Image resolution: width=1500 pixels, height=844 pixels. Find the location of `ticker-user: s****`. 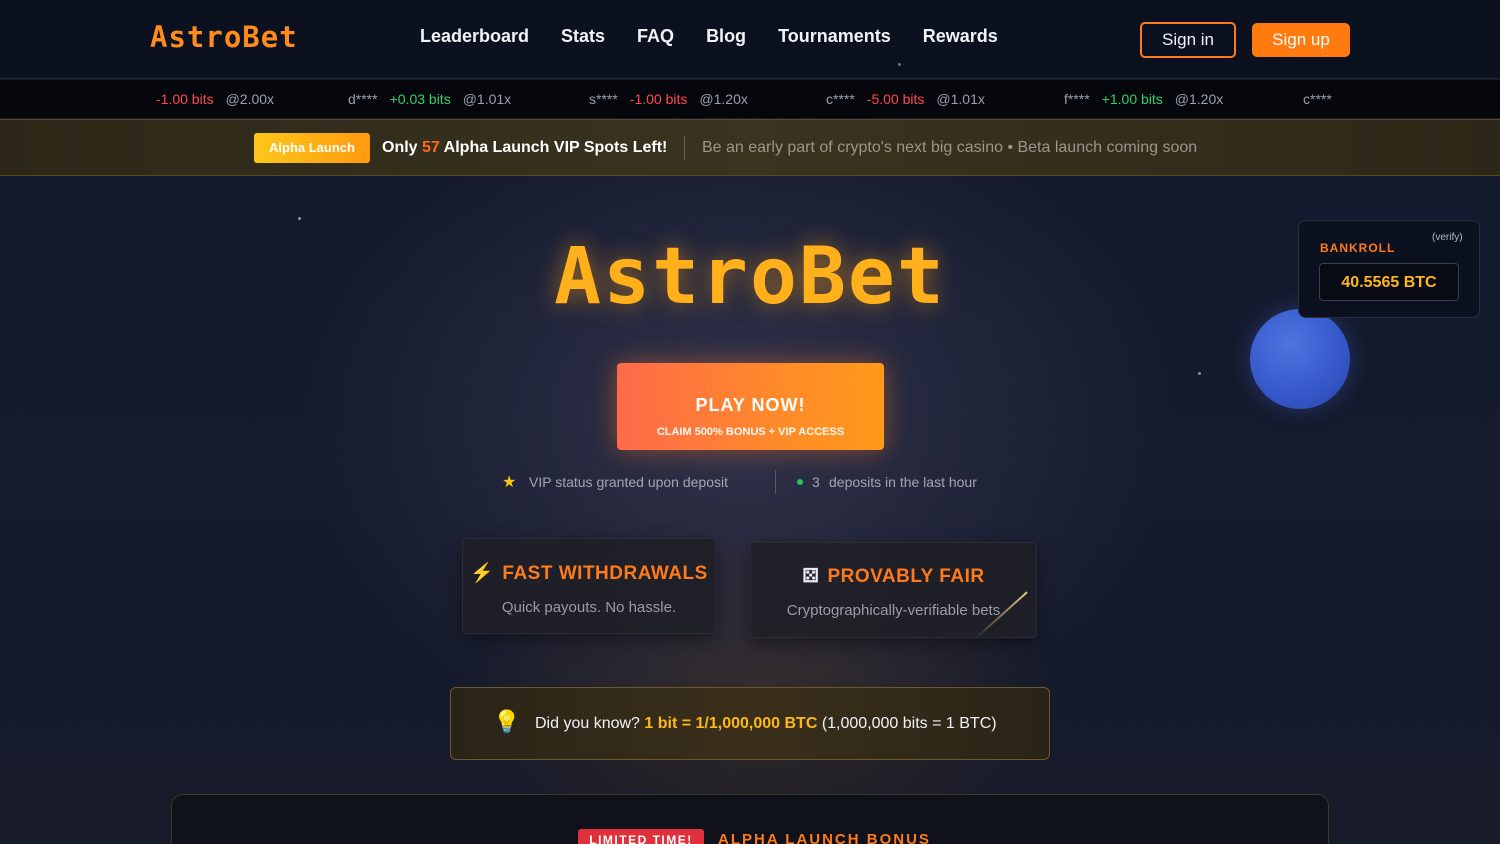

ticker-user: s**** is located at coordinates (603, 99).